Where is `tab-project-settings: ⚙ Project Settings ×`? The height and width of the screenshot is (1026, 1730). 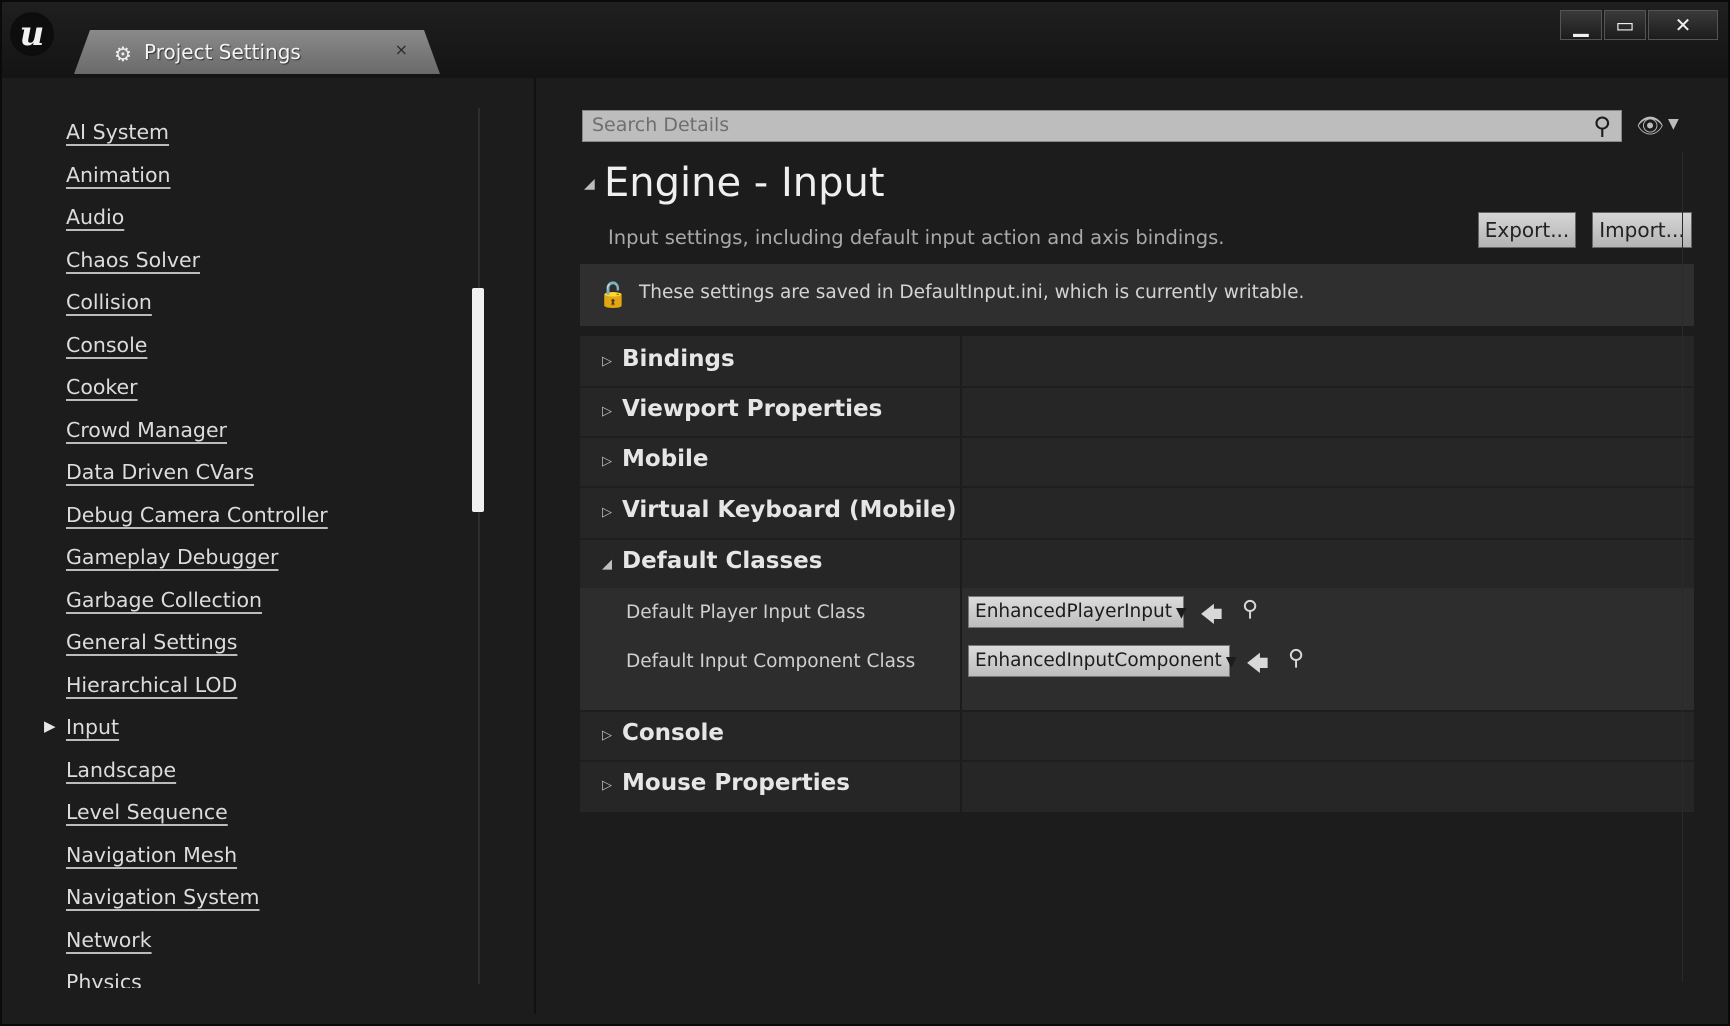
tab-project-settings: ⚙ Project Settings × is located at coordinates (257, 52).